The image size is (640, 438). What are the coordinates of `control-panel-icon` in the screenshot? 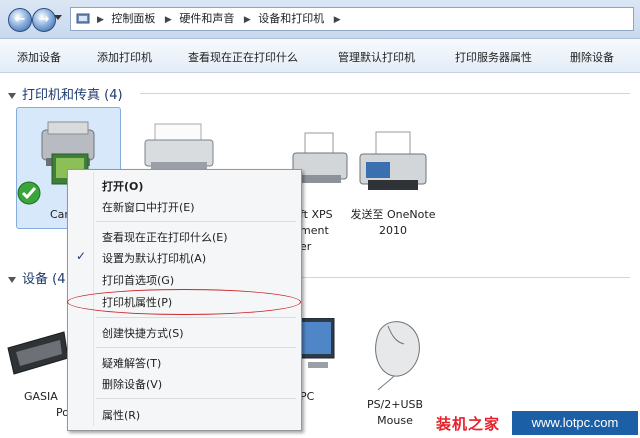 It's located at (83, 18).